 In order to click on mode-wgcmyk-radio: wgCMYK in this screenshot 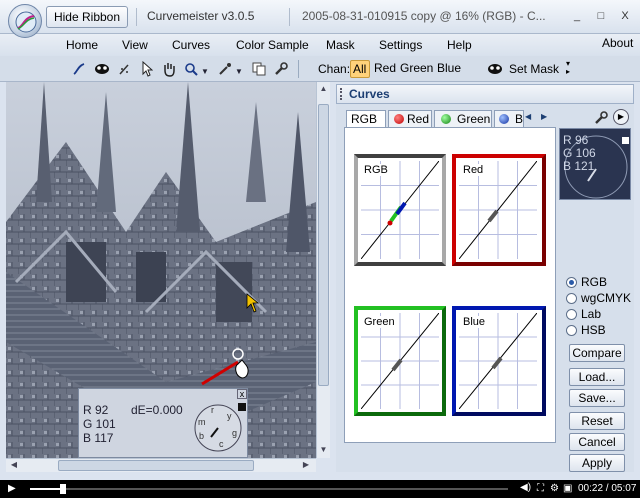, I will do `click(598, 298)`.